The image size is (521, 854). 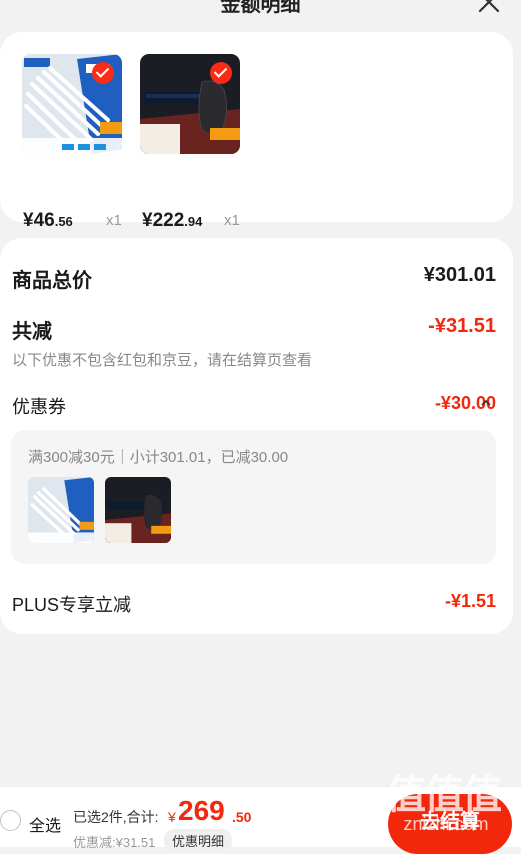 What do you see at coordinates (260, 8) in the screenshot?
I see `header-title: 金额明细` at bounding box center [260, 8].